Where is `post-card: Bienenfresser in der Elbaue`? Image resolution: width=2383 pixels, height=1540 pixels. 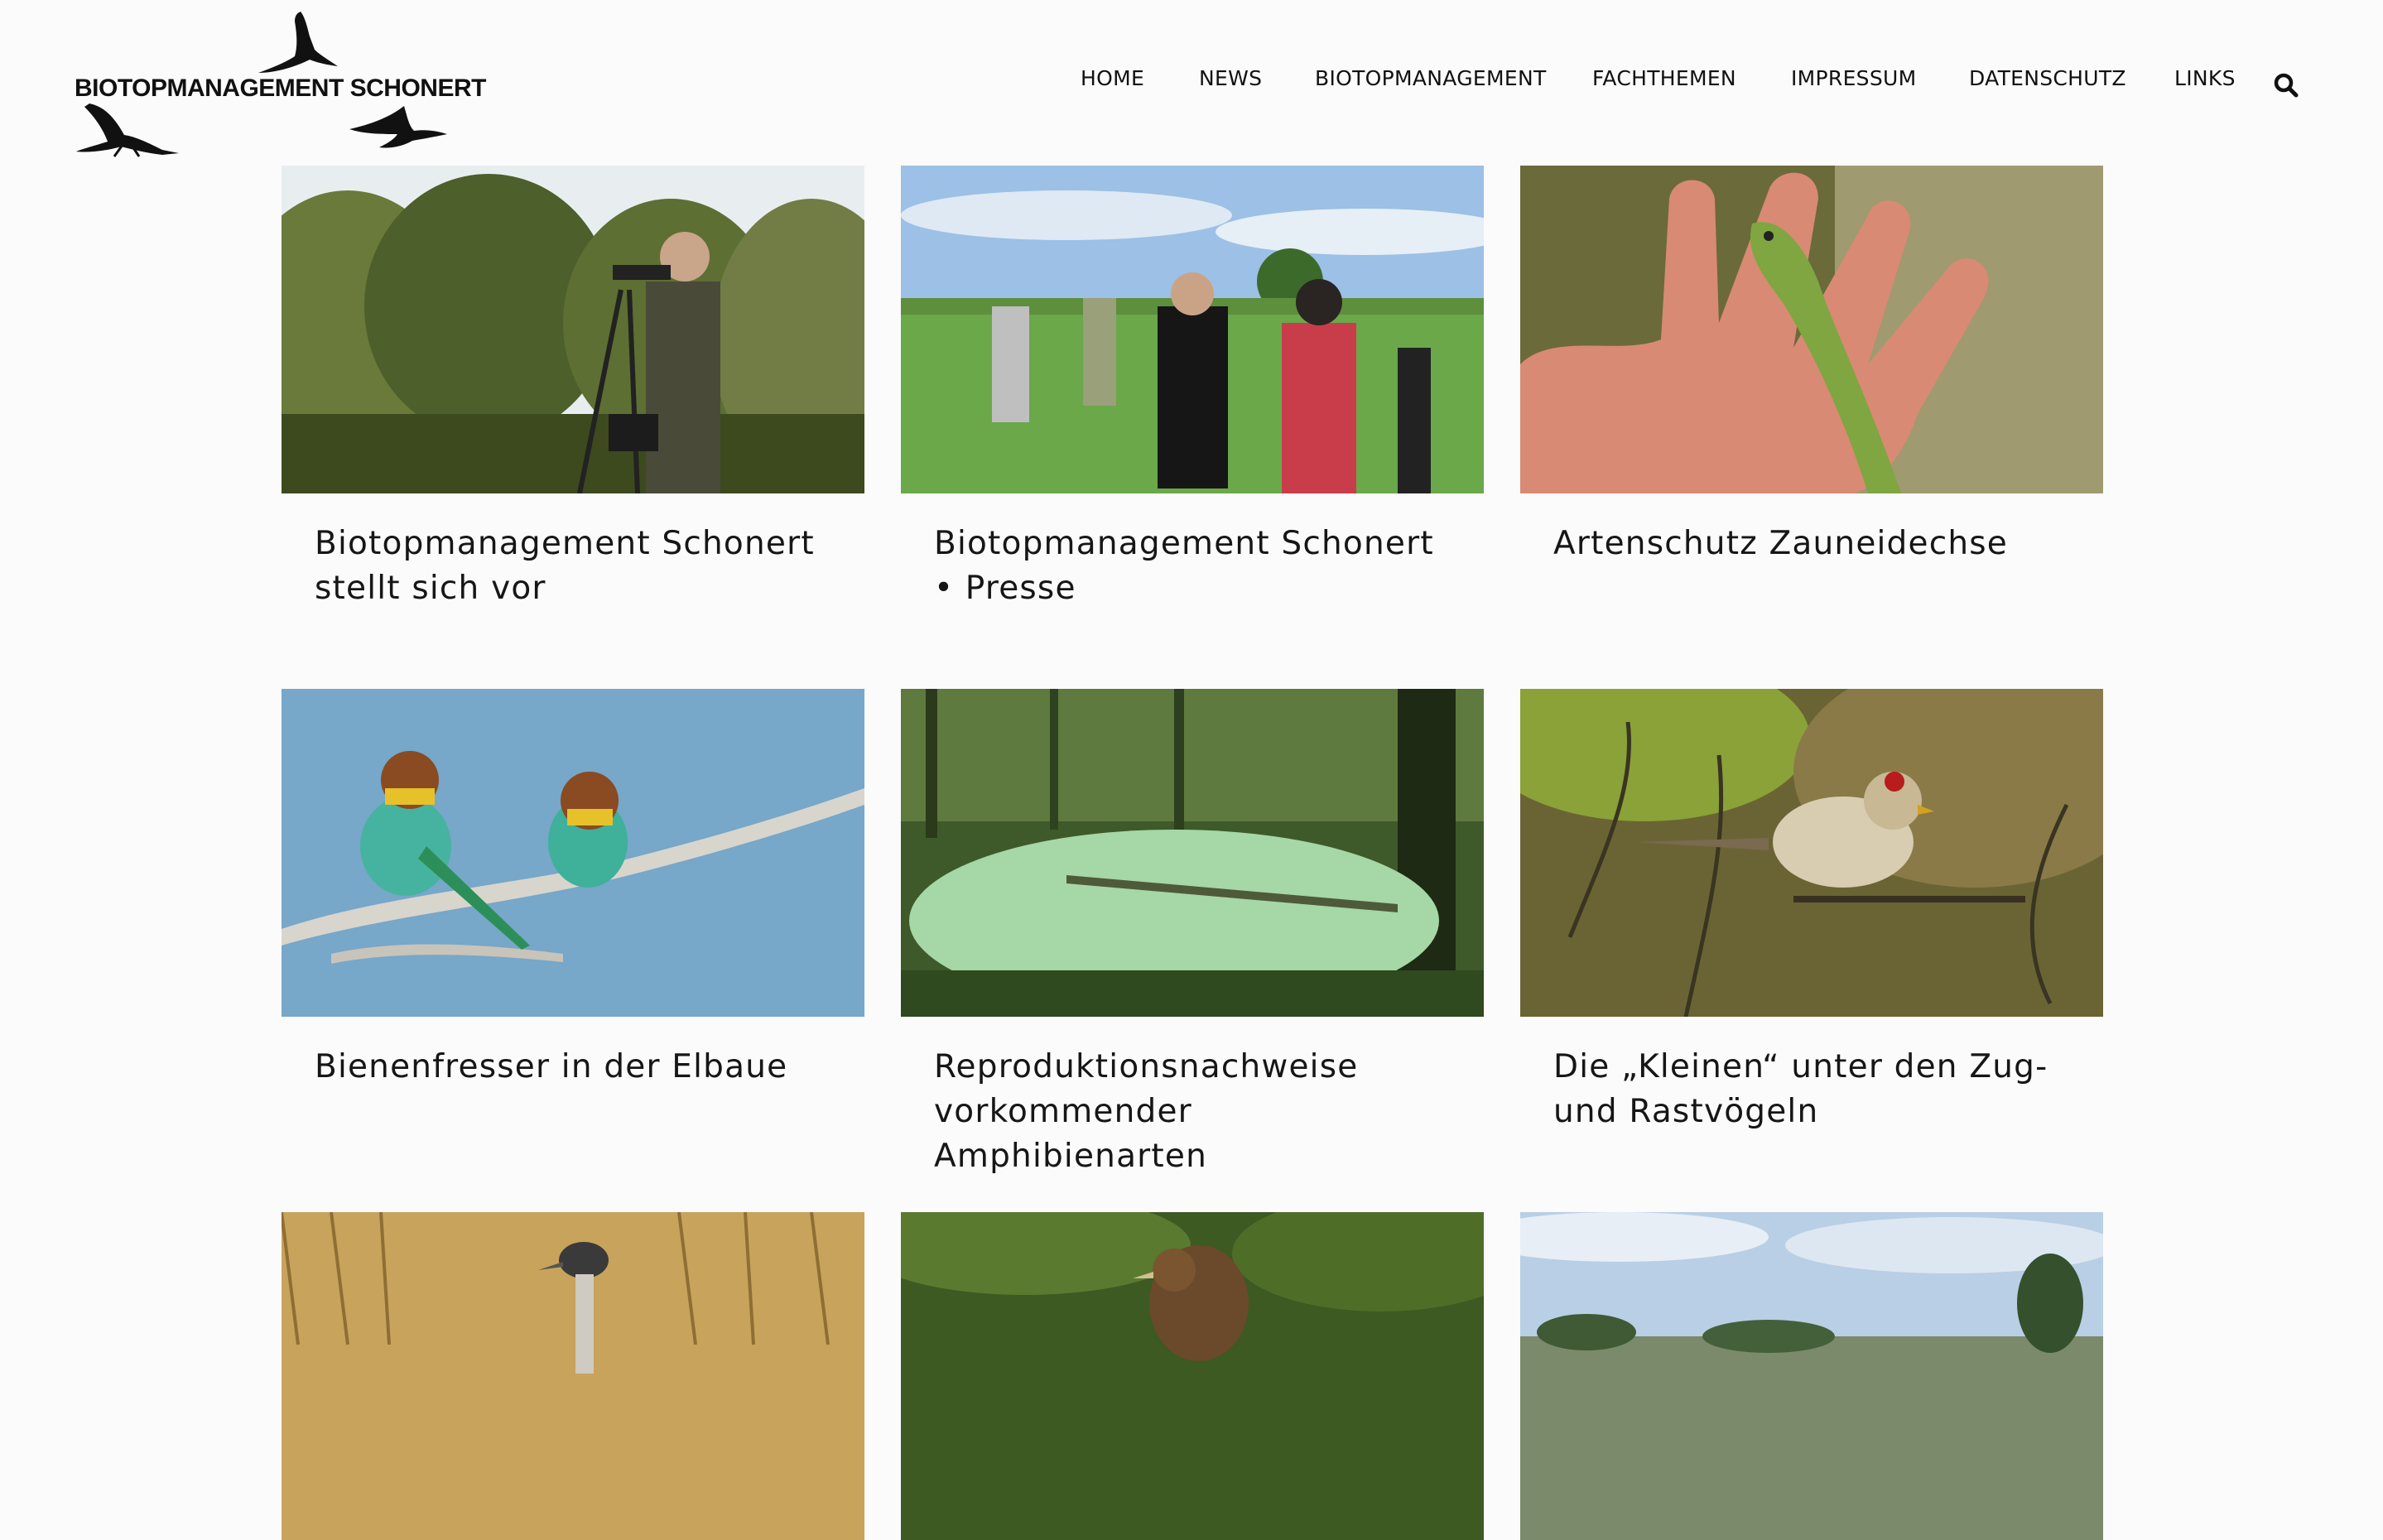 post-card: Bienenfresser in der Elbaue is located at coordinates (573, 887).